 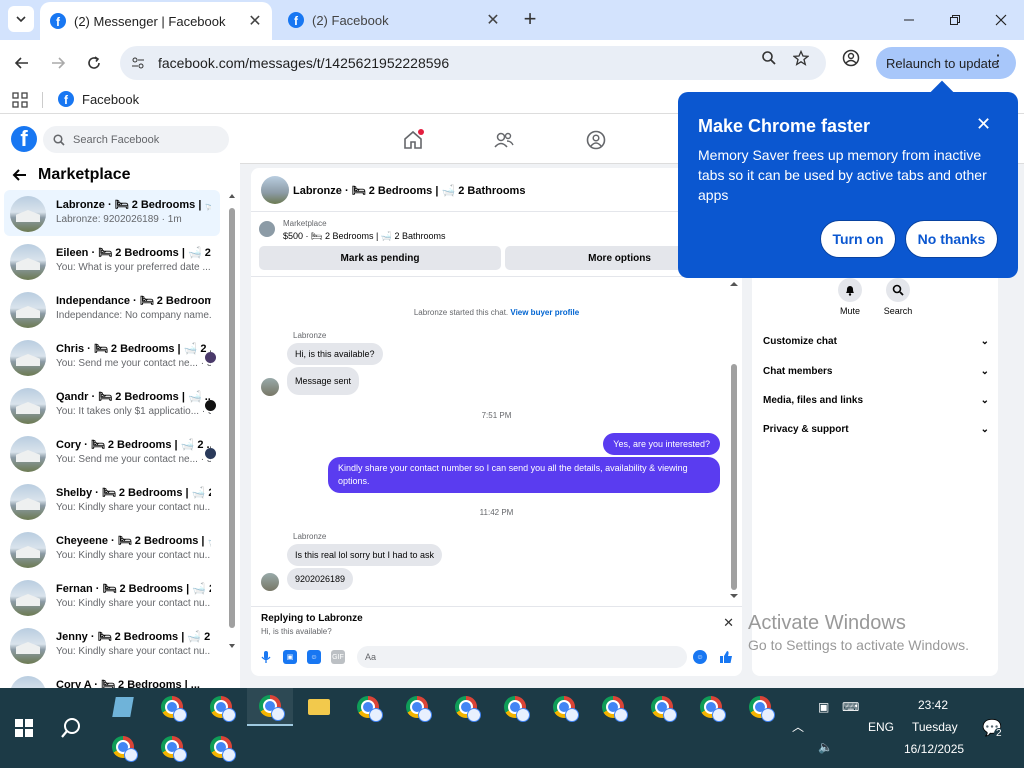 I want to click on mute-button: Mute, so click(x=850, y=297).